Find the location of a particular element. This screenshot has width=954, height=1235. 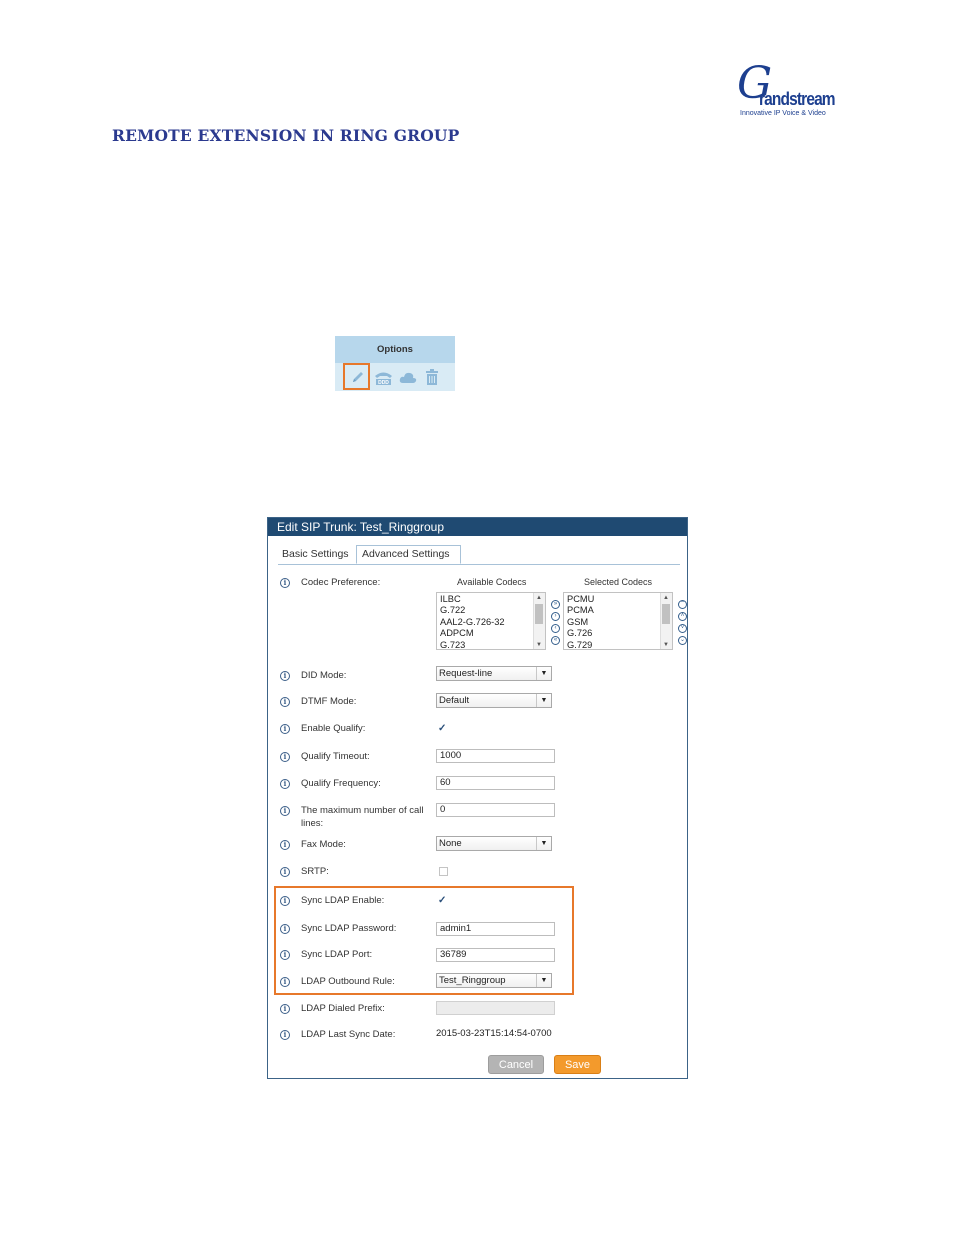

max-call-lines-input: 0 is located at coordinates (495, 810).